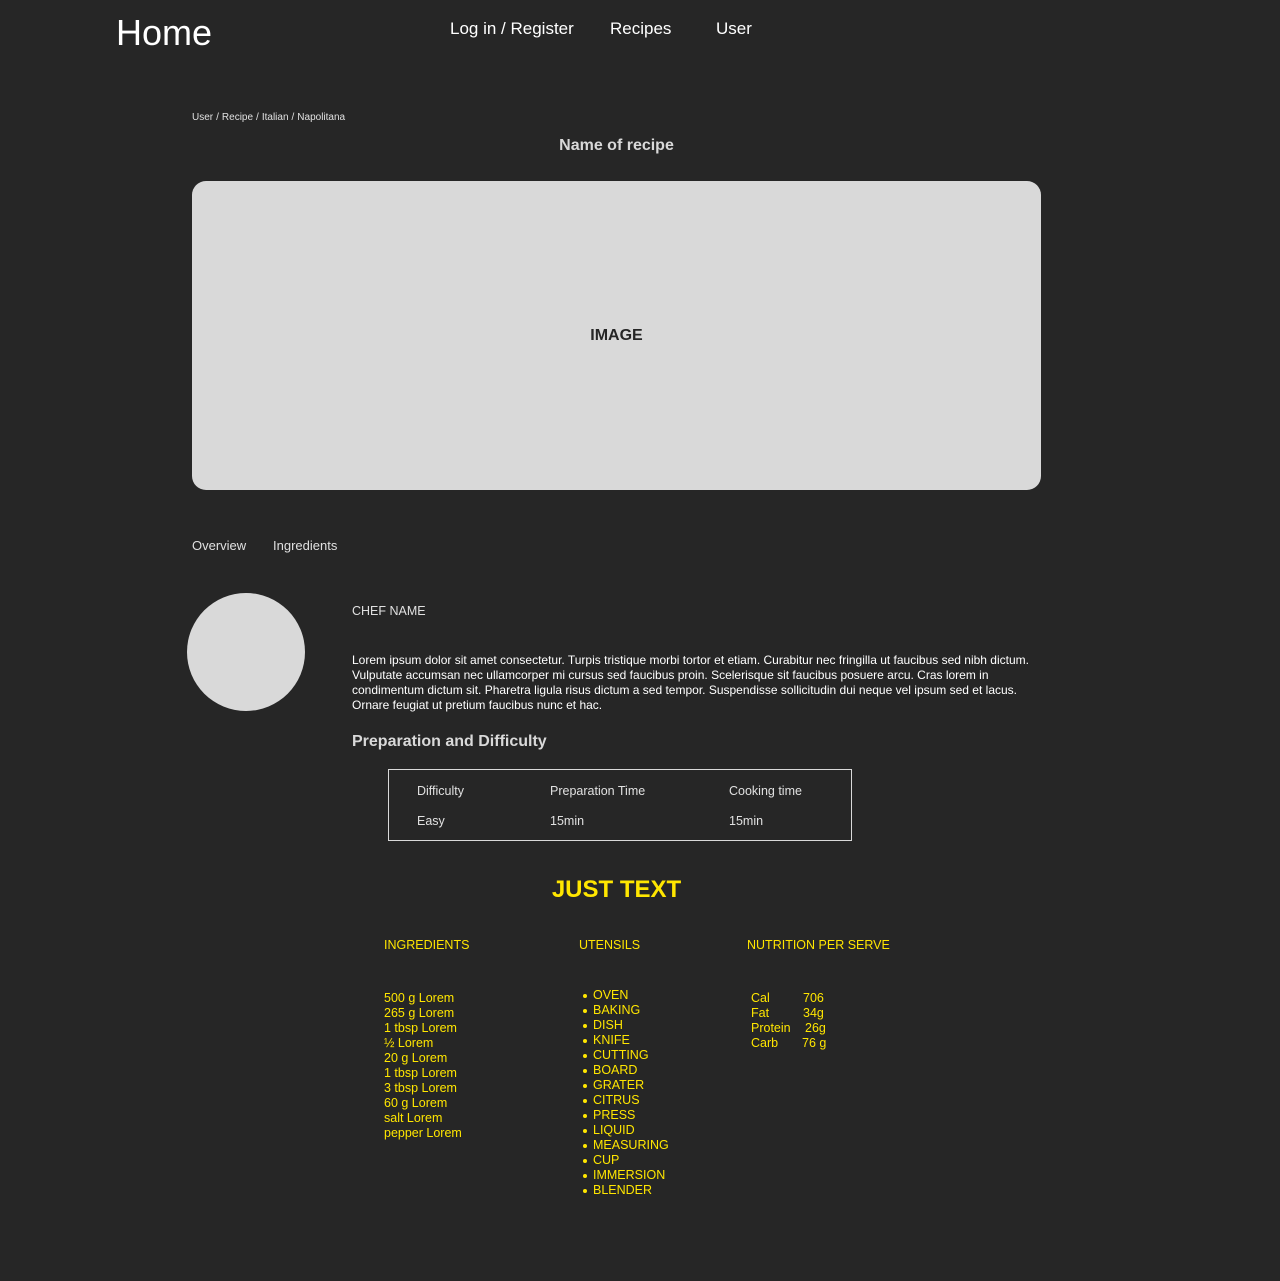 Image resolution: width=1280 pixels, height=1281 pixels. I want to click on ingredients-heading: INGREDIENTS, so click(427, 945).